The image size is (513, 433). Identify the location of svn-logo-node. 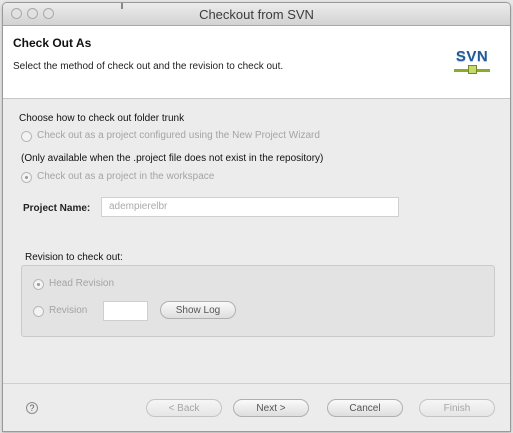
(472, 69).